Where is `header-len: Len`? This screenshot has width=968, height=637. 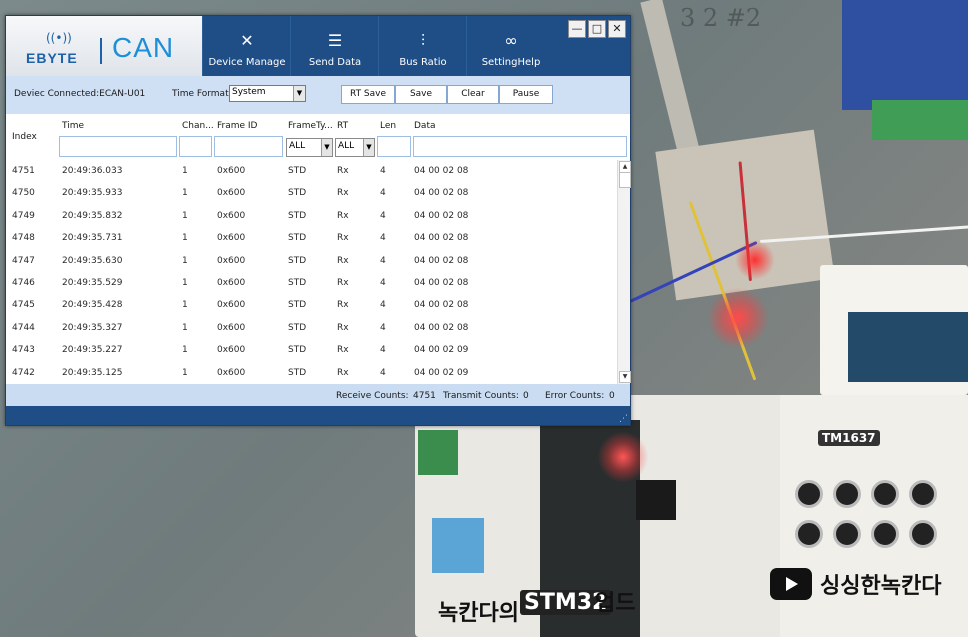 header-len: Len is located at coordinates (388, 126).